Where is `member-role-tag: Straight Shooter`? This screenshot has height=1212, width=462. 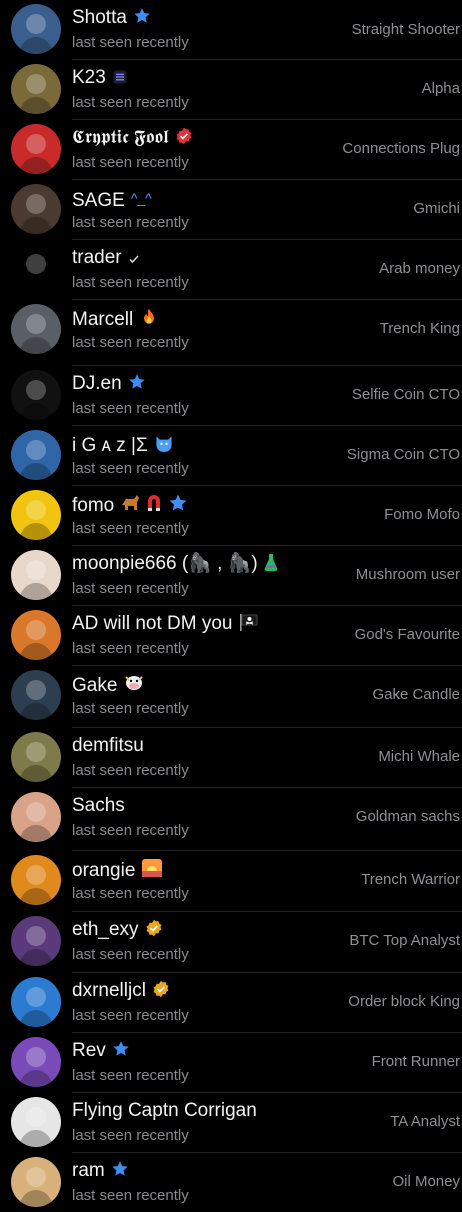 member-role-tag: Straight Shooter is located at coordinates (405, 29).